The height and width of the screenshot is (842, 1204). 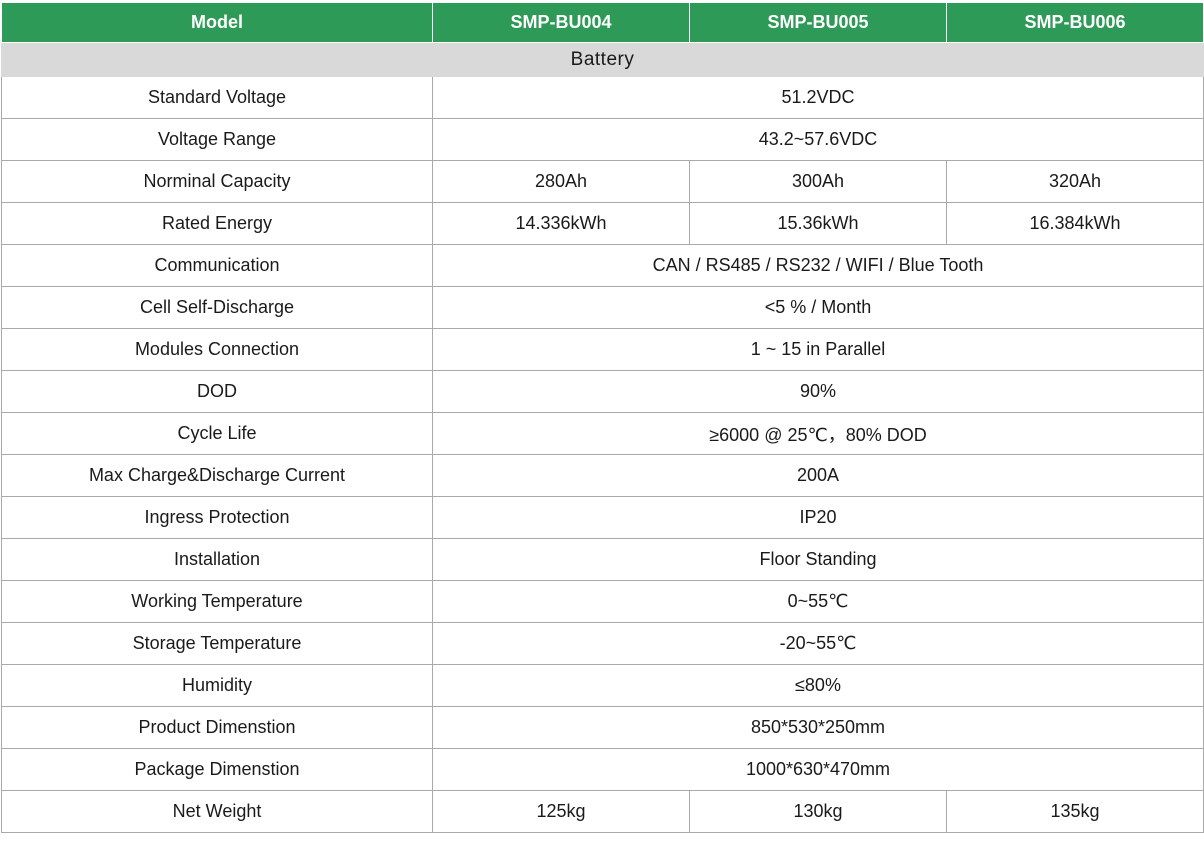 I want to click on spec-value-shared: 200A, so click(x=818, y=475).